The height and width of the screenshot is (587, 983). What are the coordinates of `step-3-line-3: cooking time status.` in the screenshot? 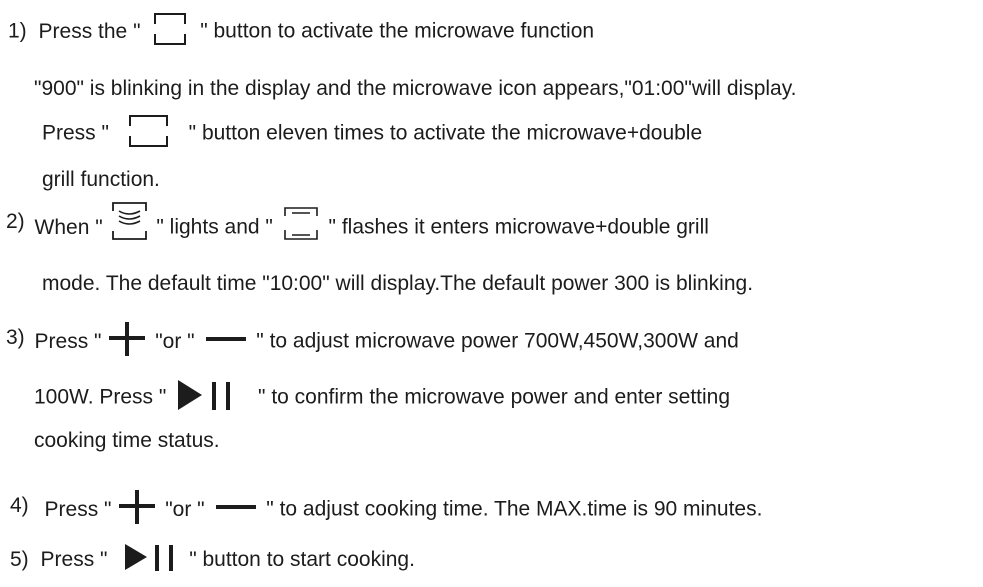 It's located at (127, 441).